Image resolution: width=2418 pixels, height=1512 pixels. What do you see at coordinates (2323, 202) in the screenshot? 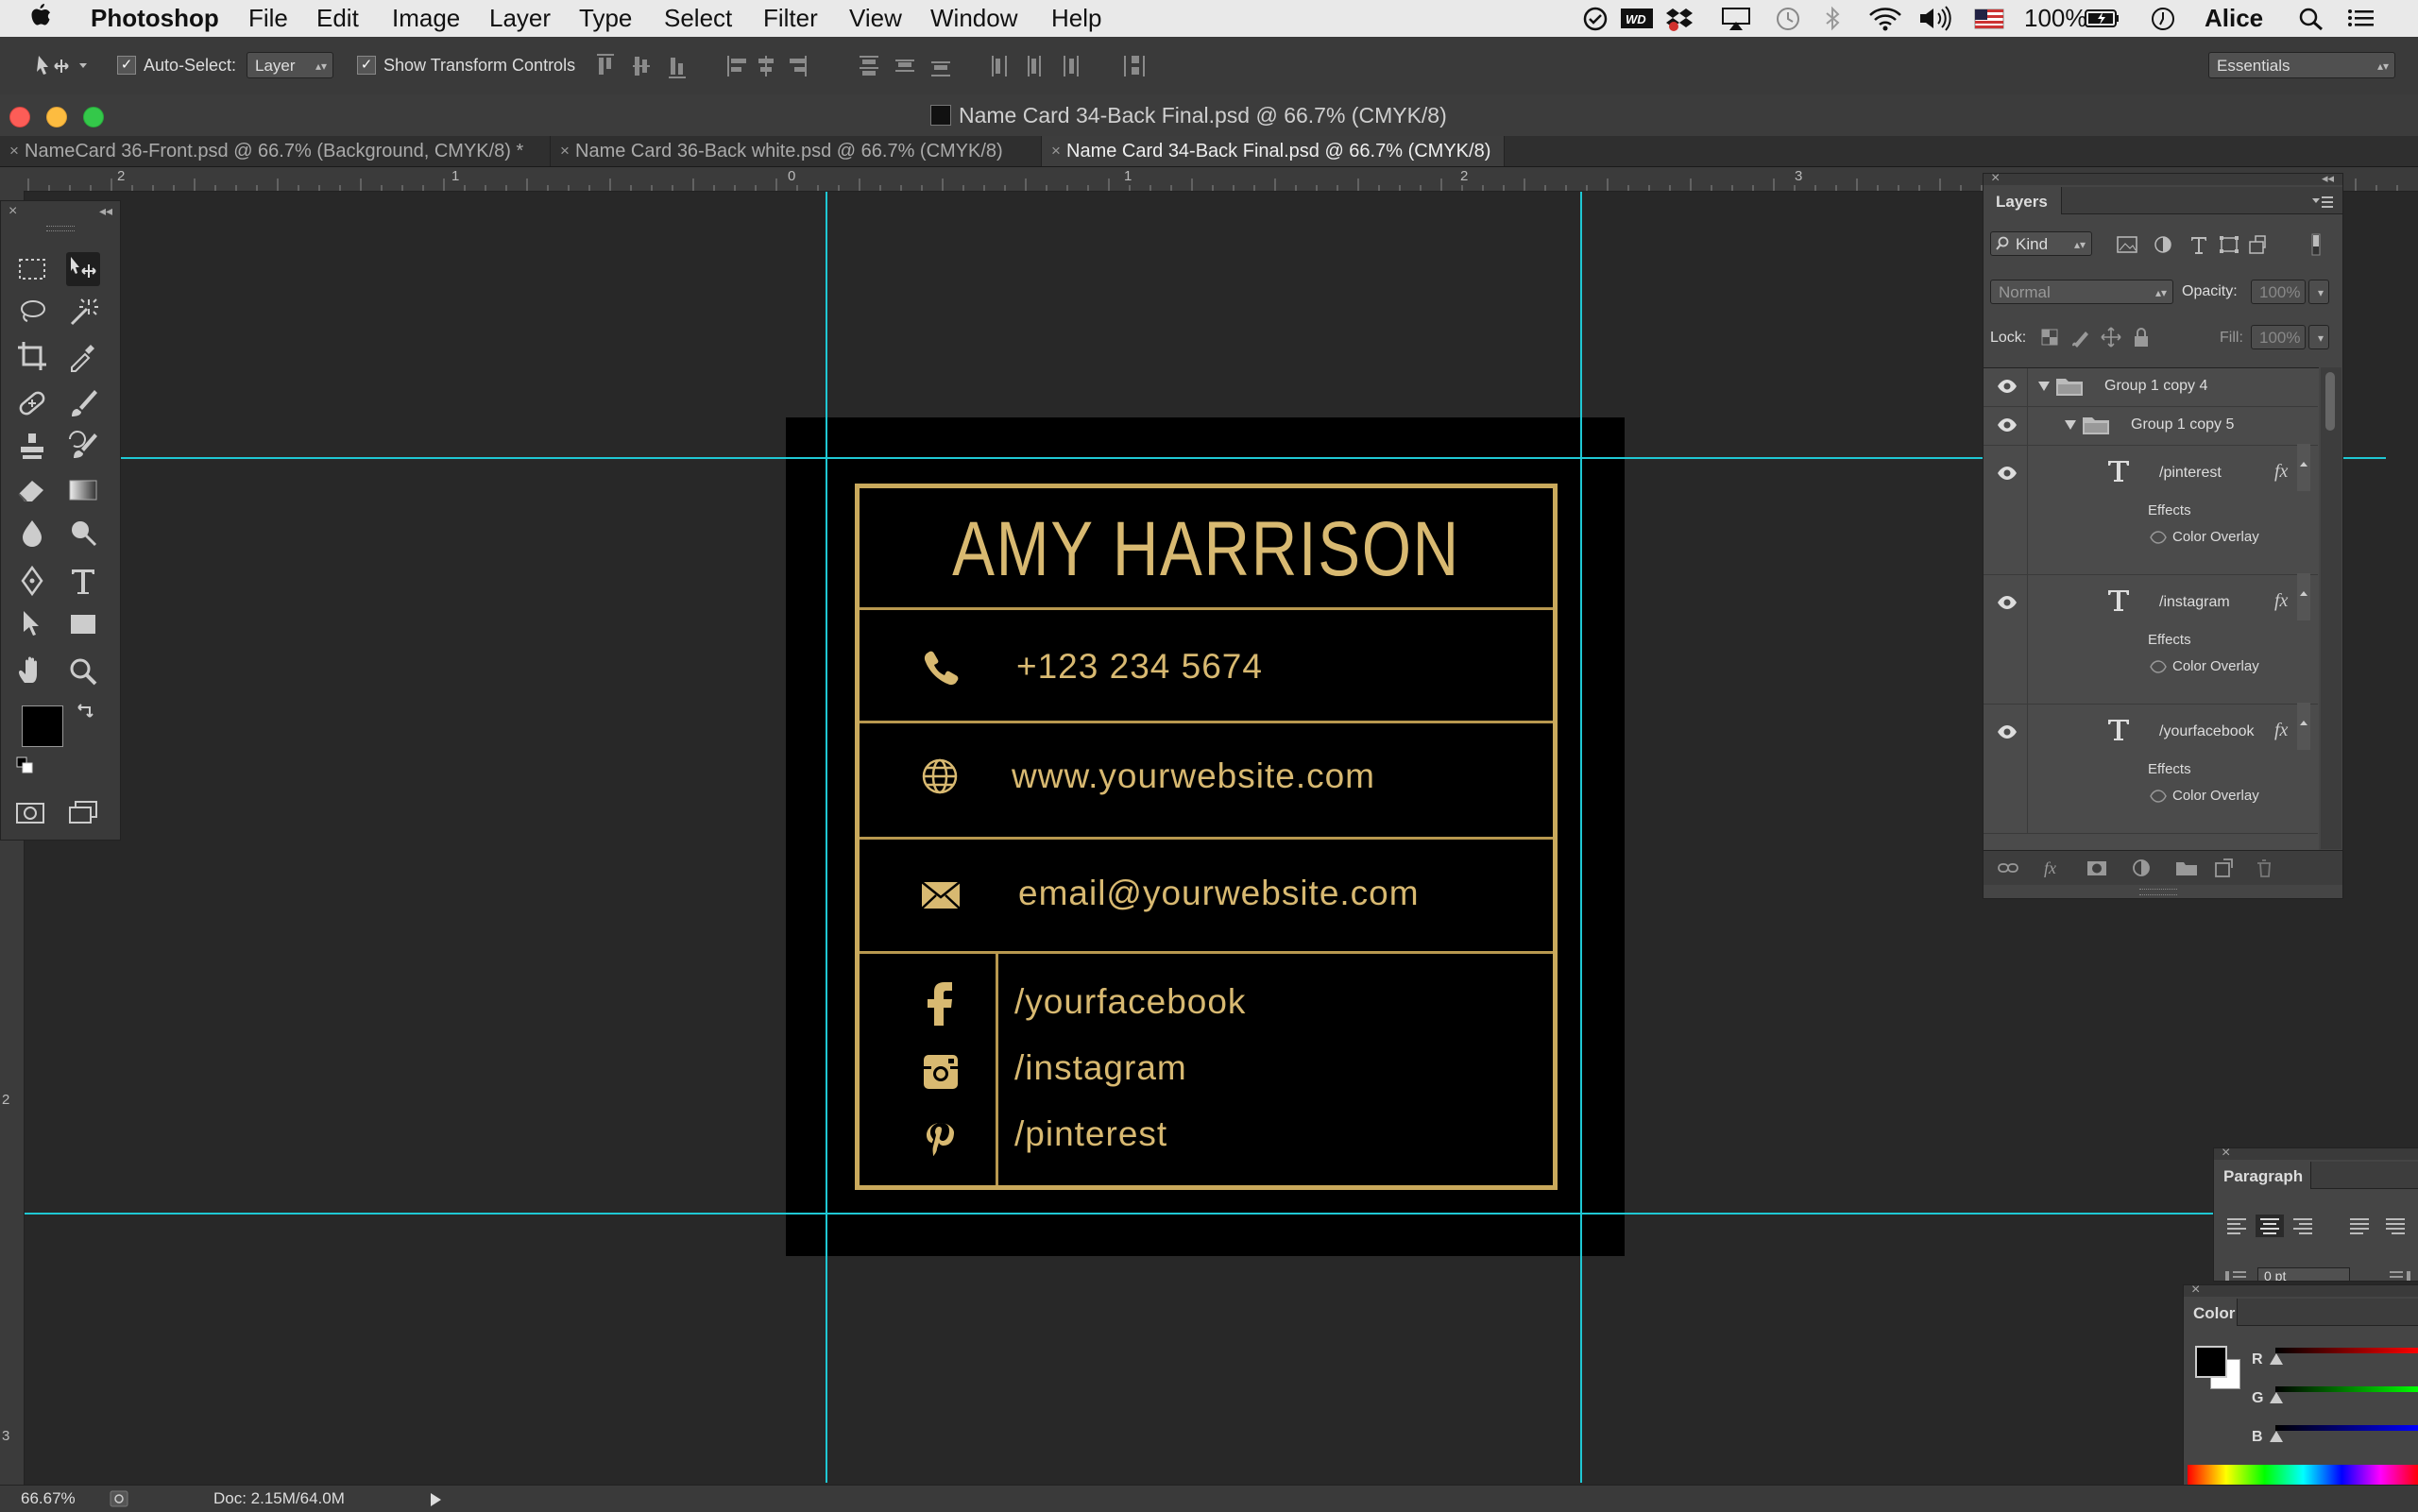
I see `panel-menu-icon` at bounding box center [2323, 202].